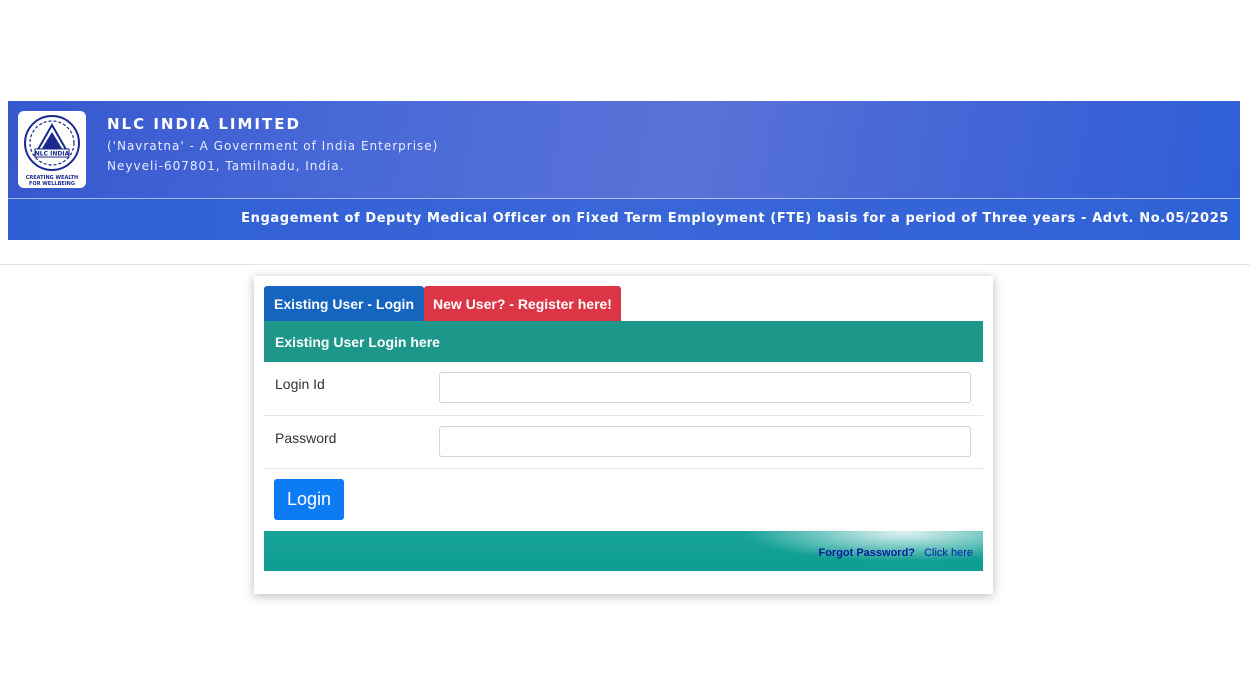  What do you see at coordinates (522, 303) in the screenshot?
I see `tab-new-user-register: New User? - Register here!` at bounding box center [522, 303].